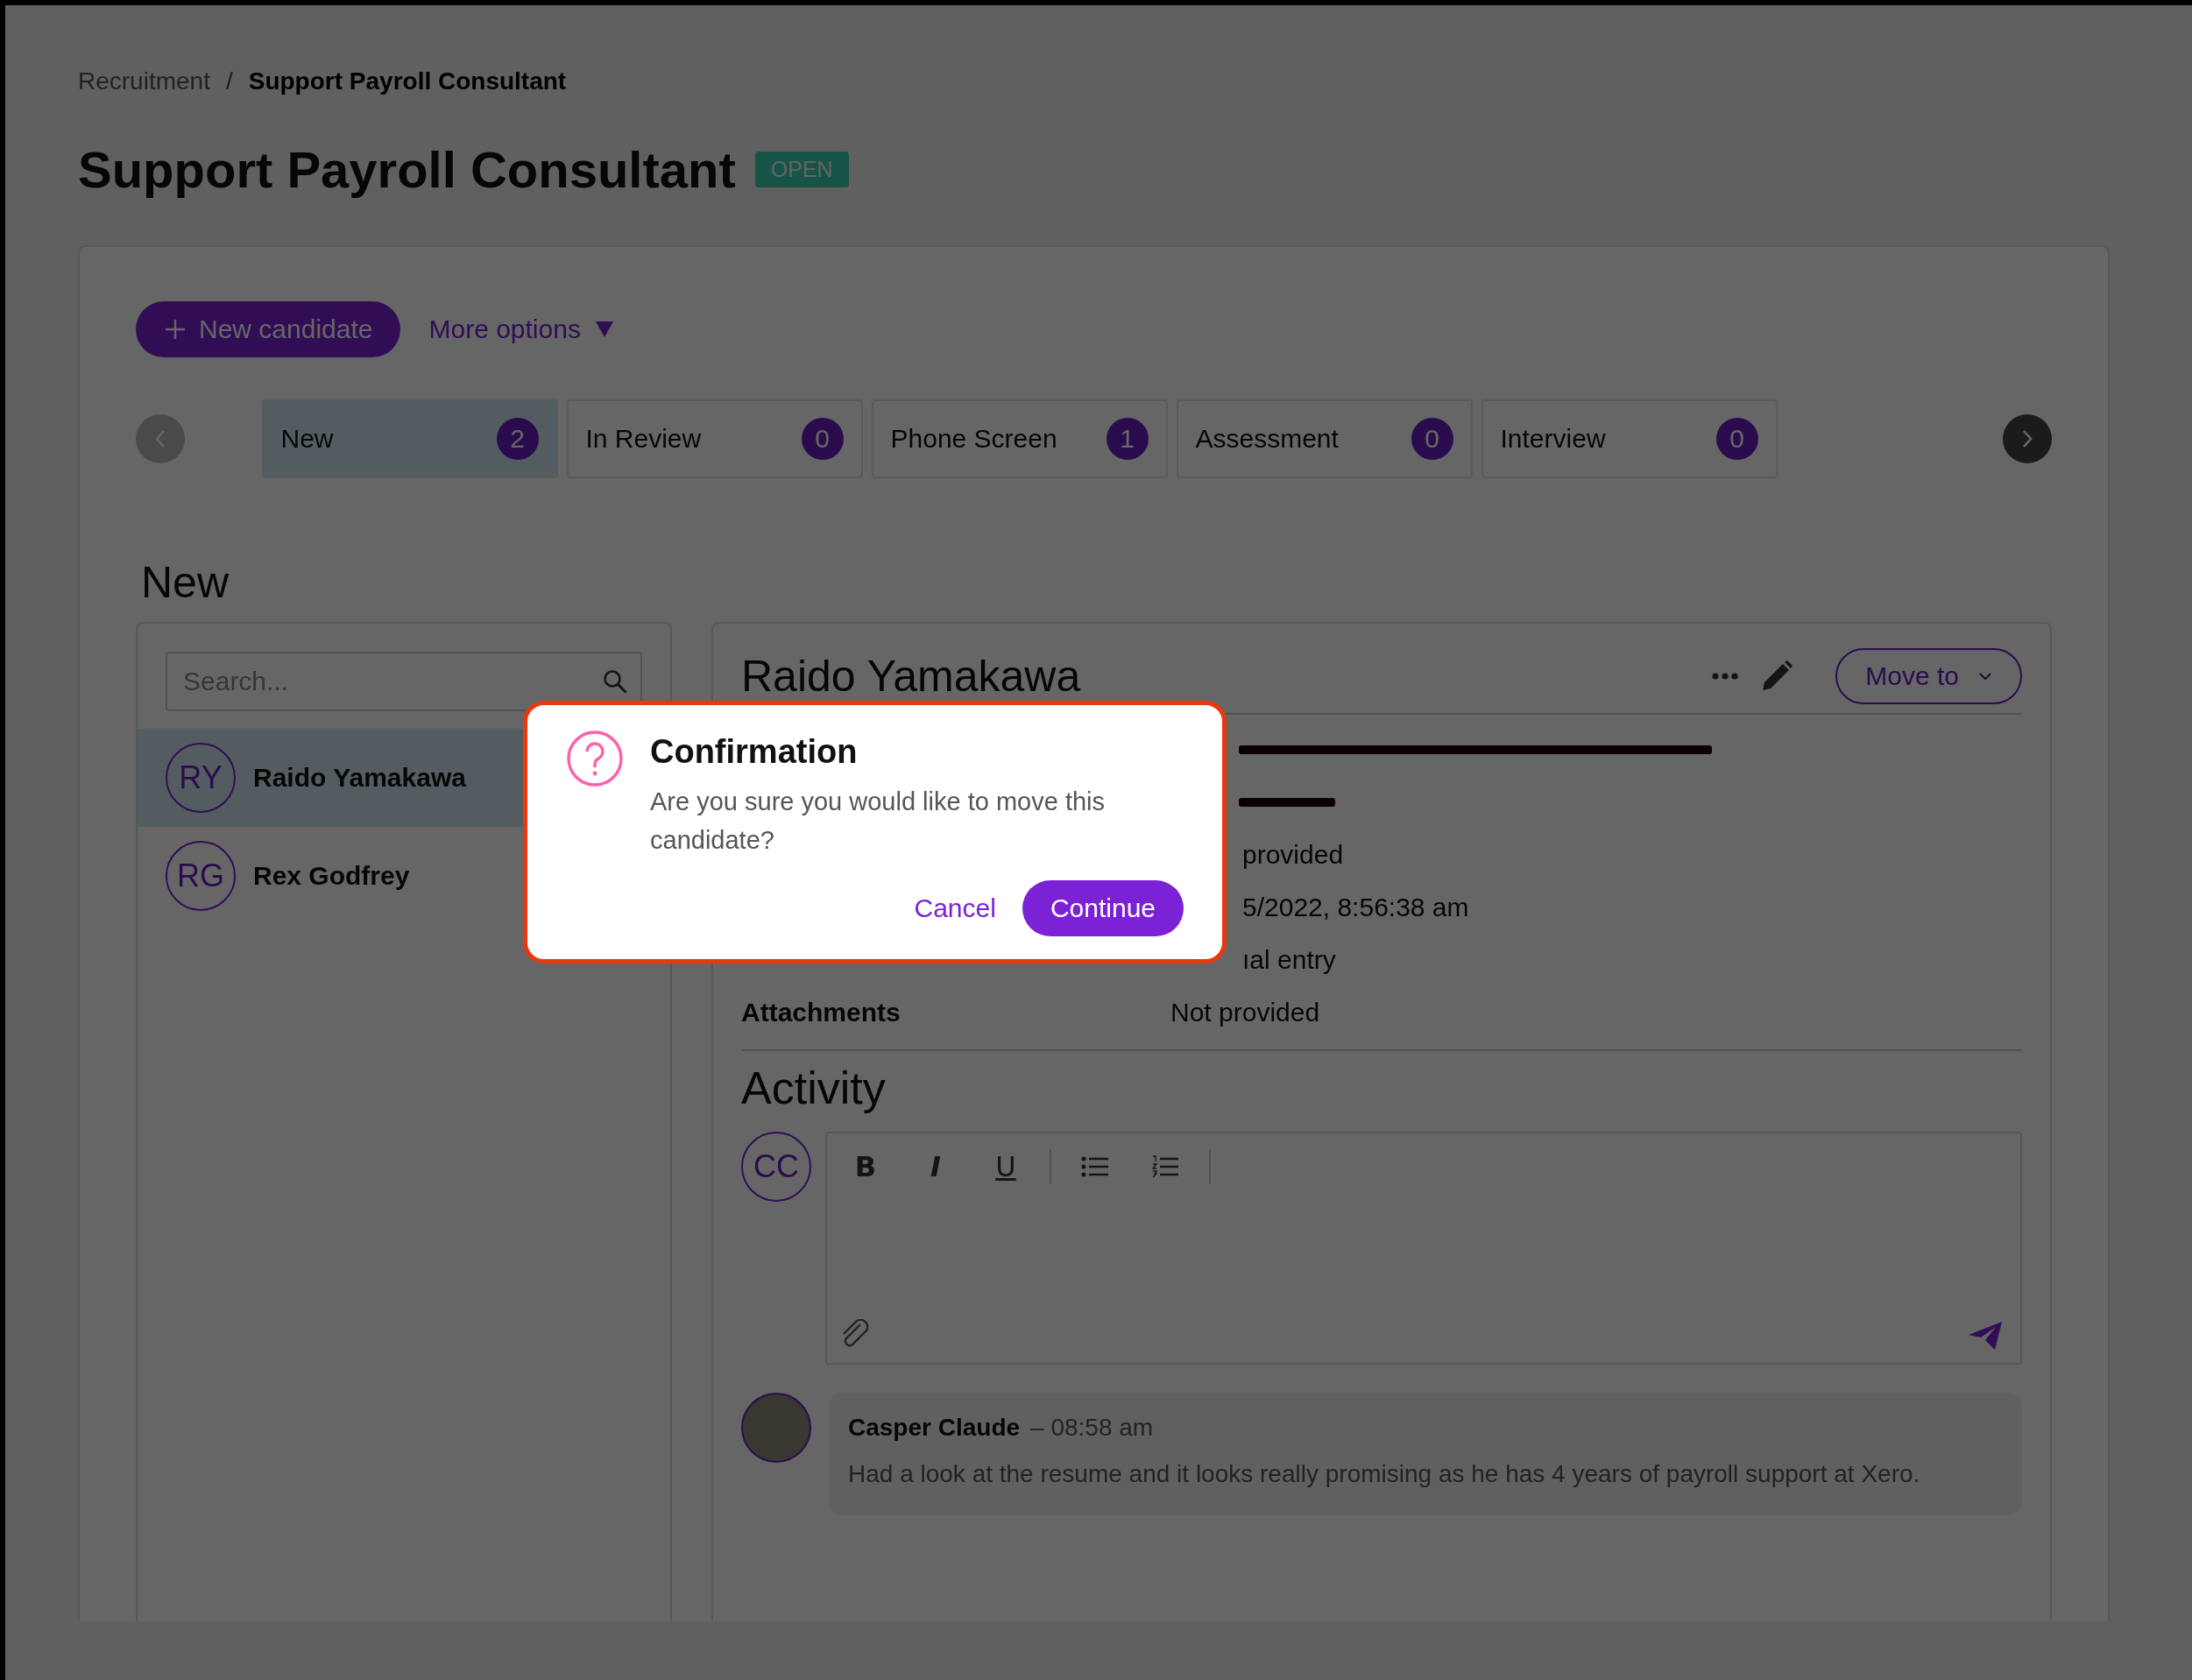 The image size is (2192, 1680). Describe the element at coordinates (1165, 1166) in the screenshot. I see `numbered-list-icon` at that location.